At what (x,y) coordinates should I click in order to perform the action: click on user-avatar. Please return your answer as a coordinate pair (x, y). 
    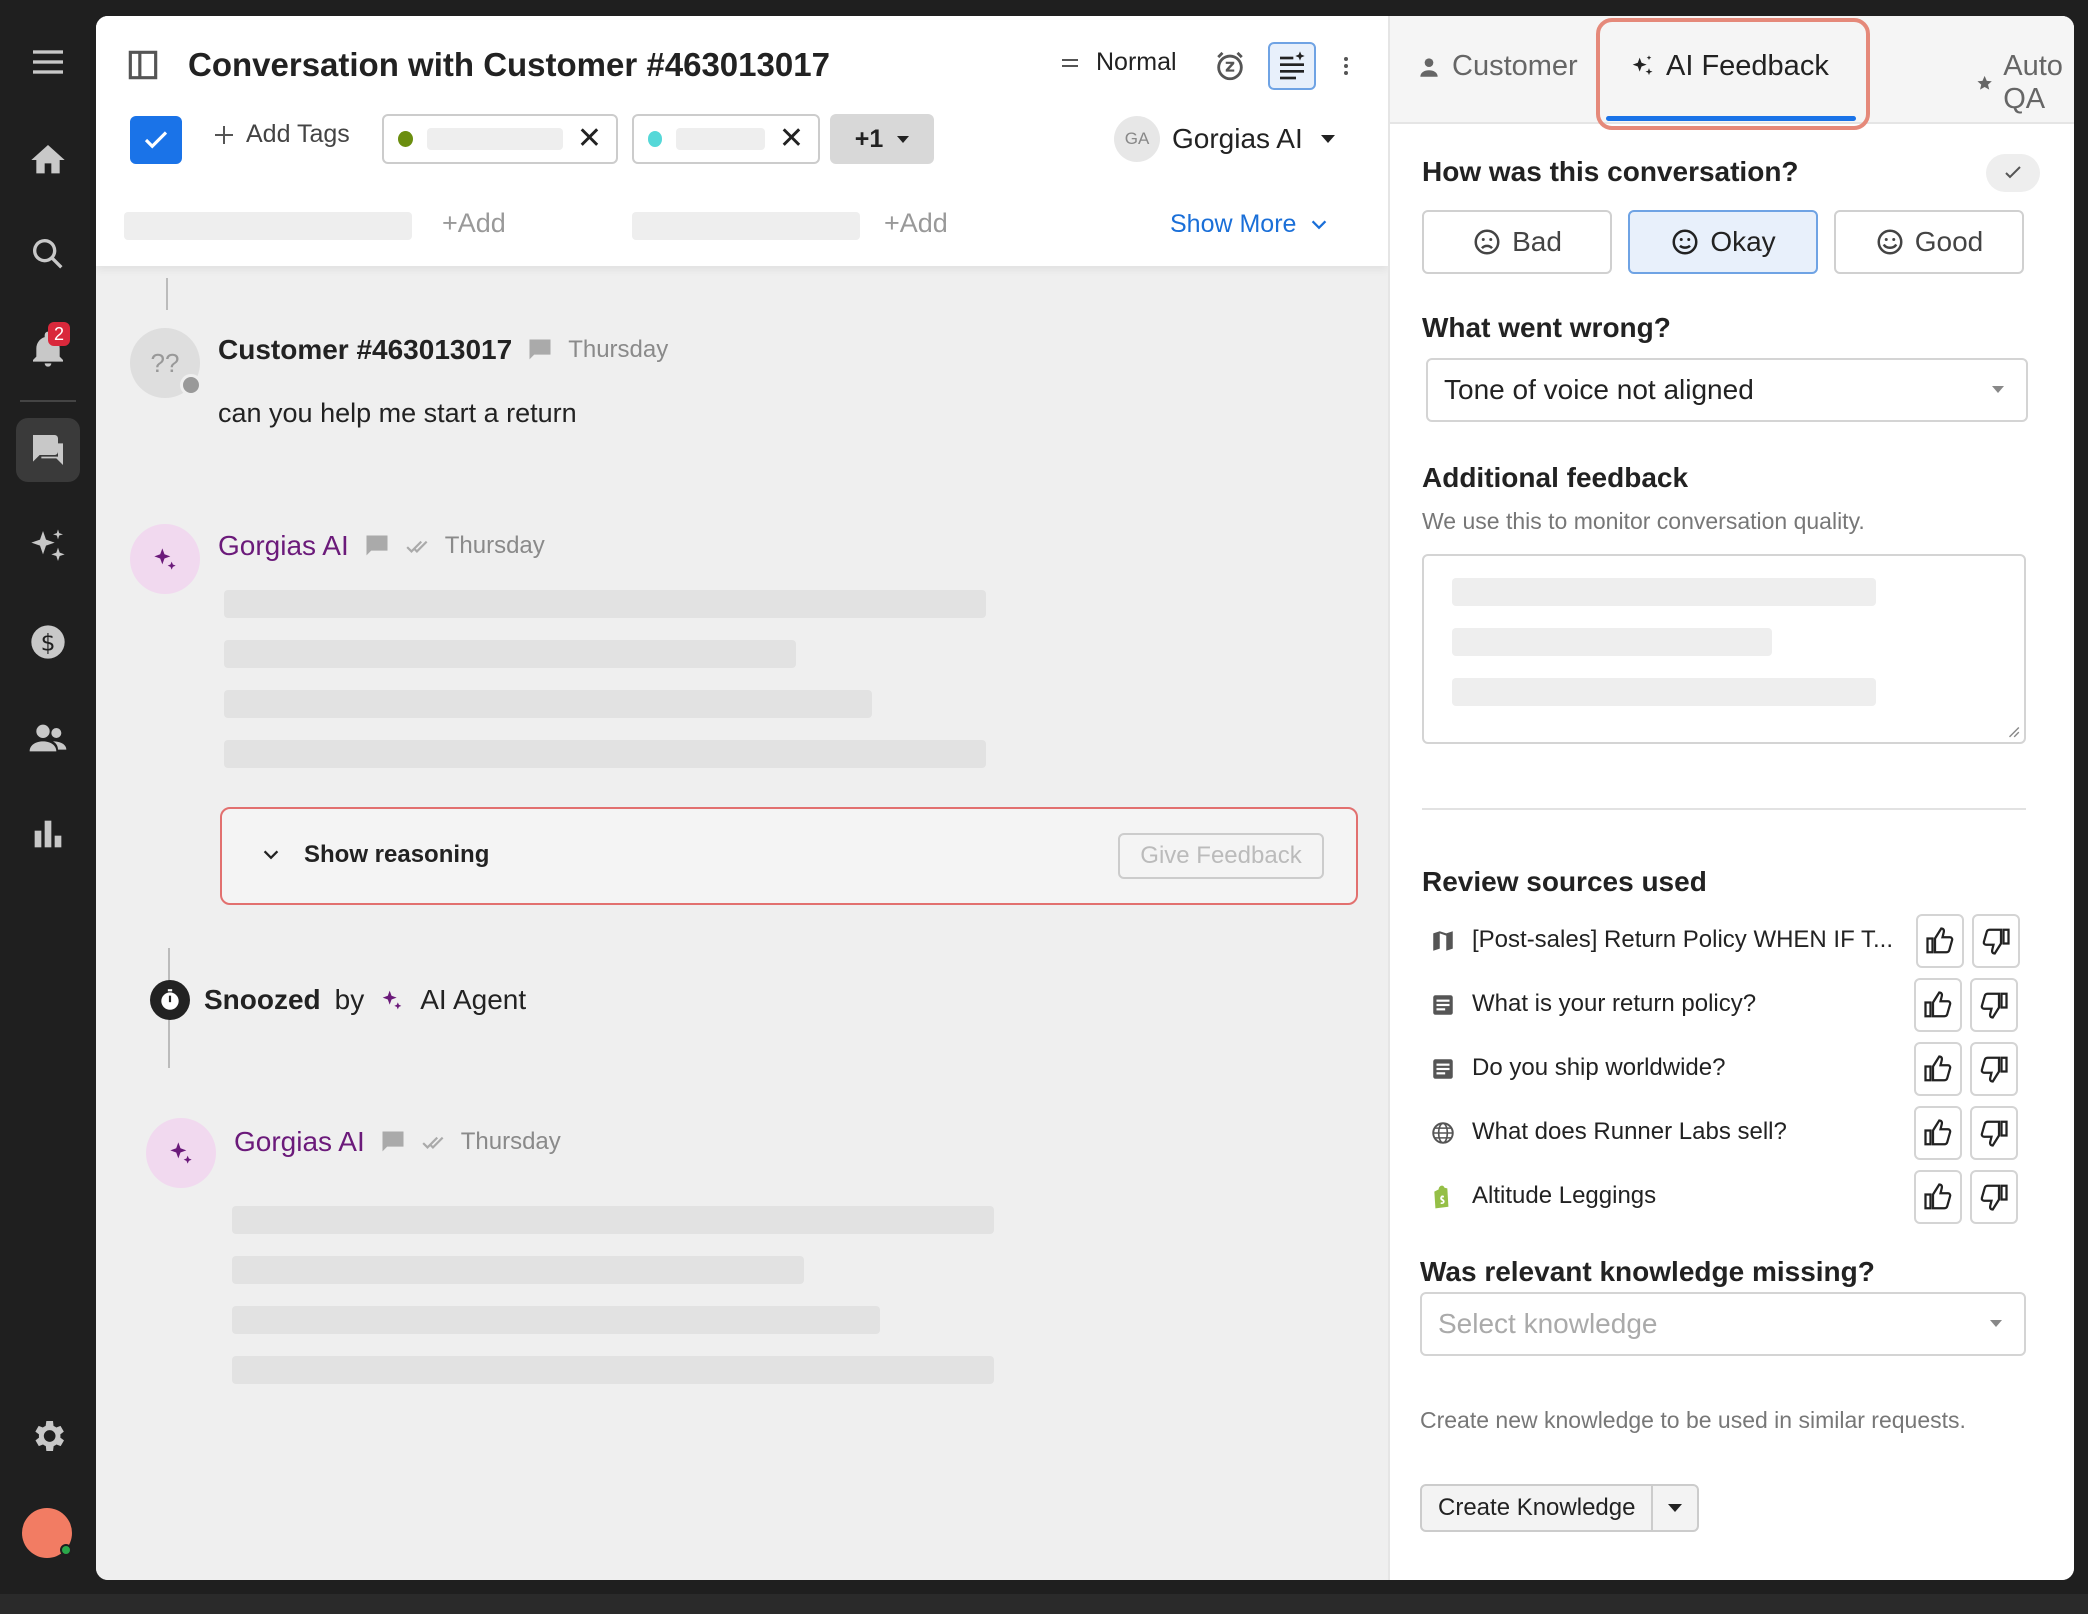
    Looking at the image, I should click on (47, 1533).